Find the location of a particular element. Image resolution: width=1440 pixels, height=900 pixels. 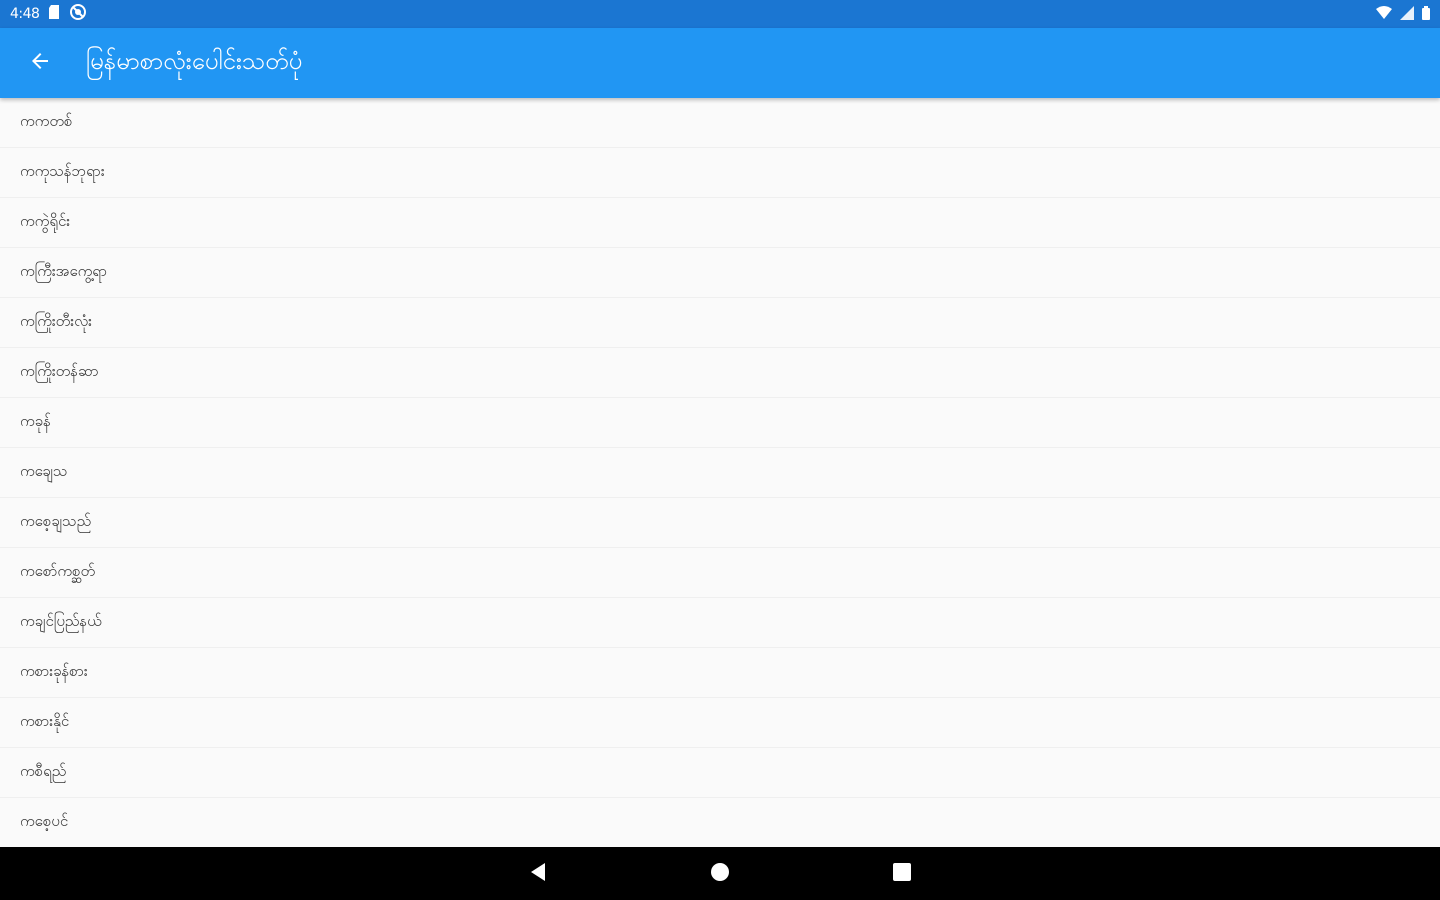

battery-icon is located at coordinates (1426, 14).